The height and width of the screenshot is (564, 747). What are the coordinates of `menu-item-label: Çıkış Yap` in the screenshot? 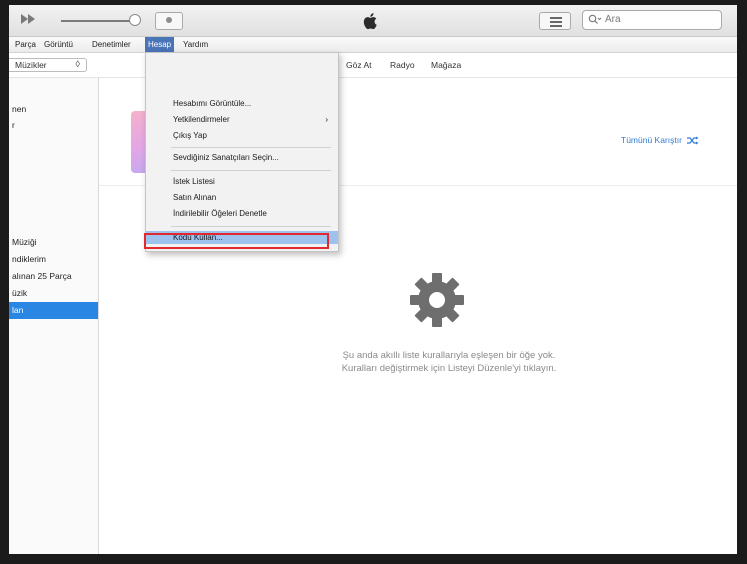 It's located at (190, 135).